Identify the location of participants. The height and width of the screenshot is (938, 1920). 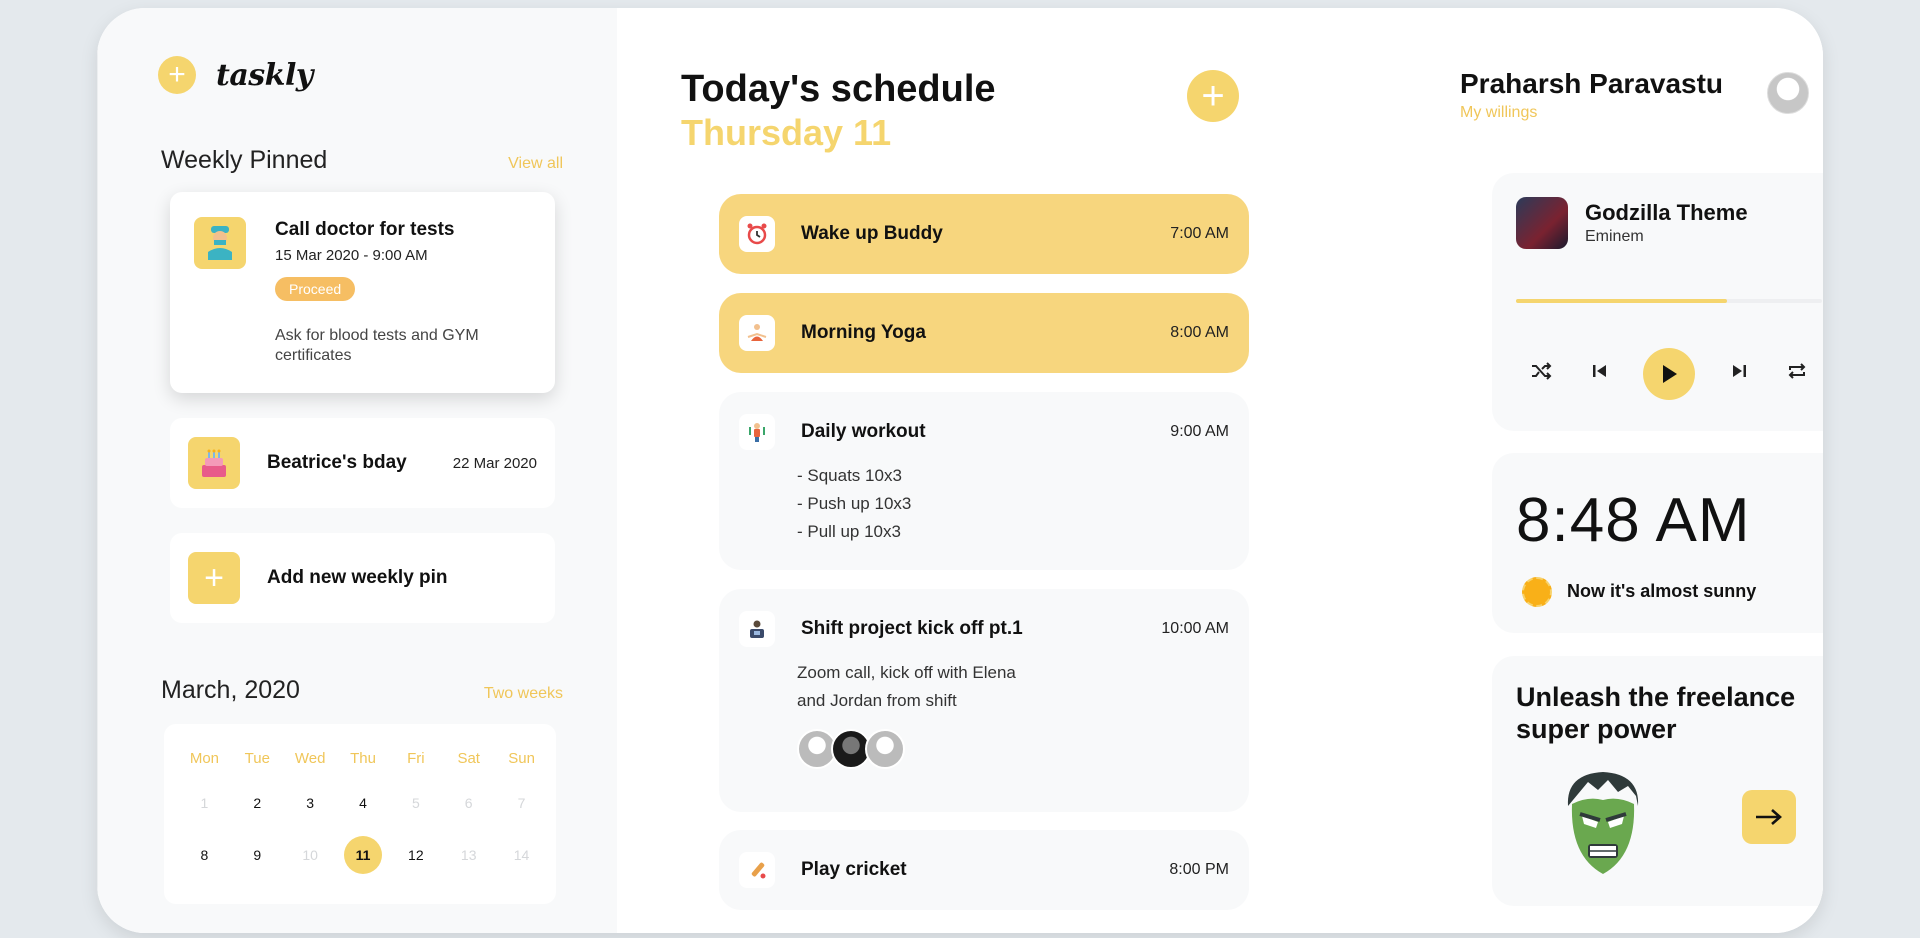
(851, 749).